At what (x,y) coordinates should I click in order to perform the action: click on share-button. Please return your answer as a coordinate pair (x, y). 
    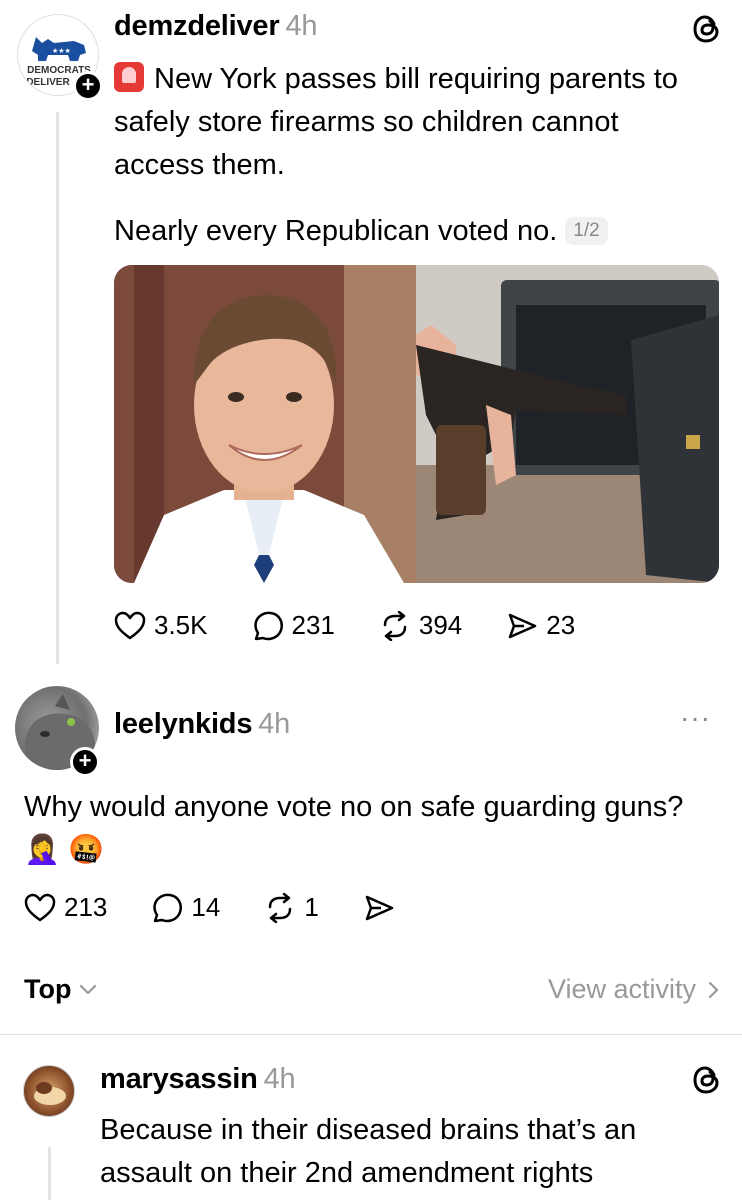
    Looking at the image, I should click on (383, 908).